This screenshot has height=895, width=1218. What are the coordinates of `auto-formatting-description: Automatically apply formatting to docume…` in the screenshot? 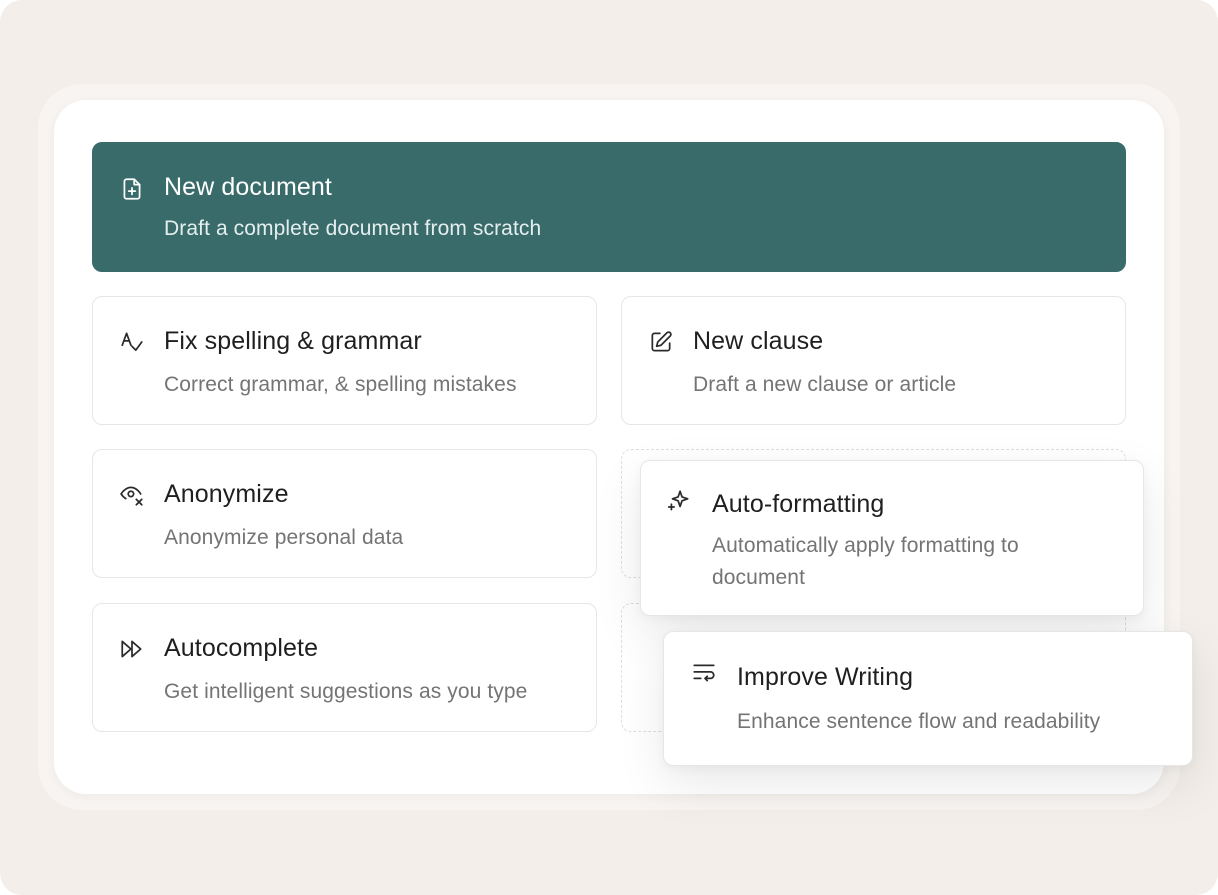 It's located at (865, 561).